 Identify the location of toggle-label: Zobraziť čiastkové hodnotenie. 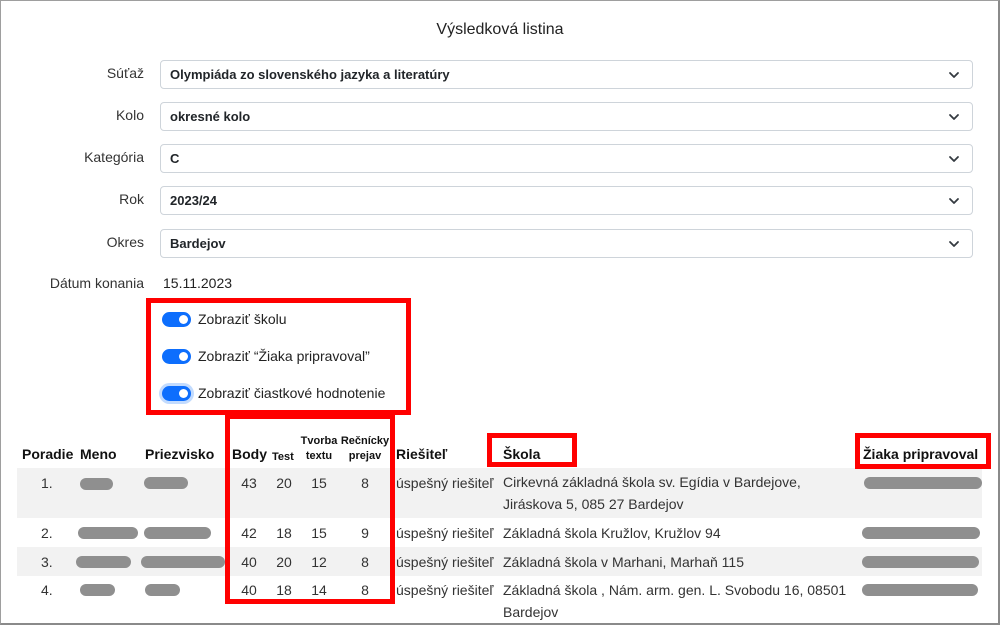
(292, 393).